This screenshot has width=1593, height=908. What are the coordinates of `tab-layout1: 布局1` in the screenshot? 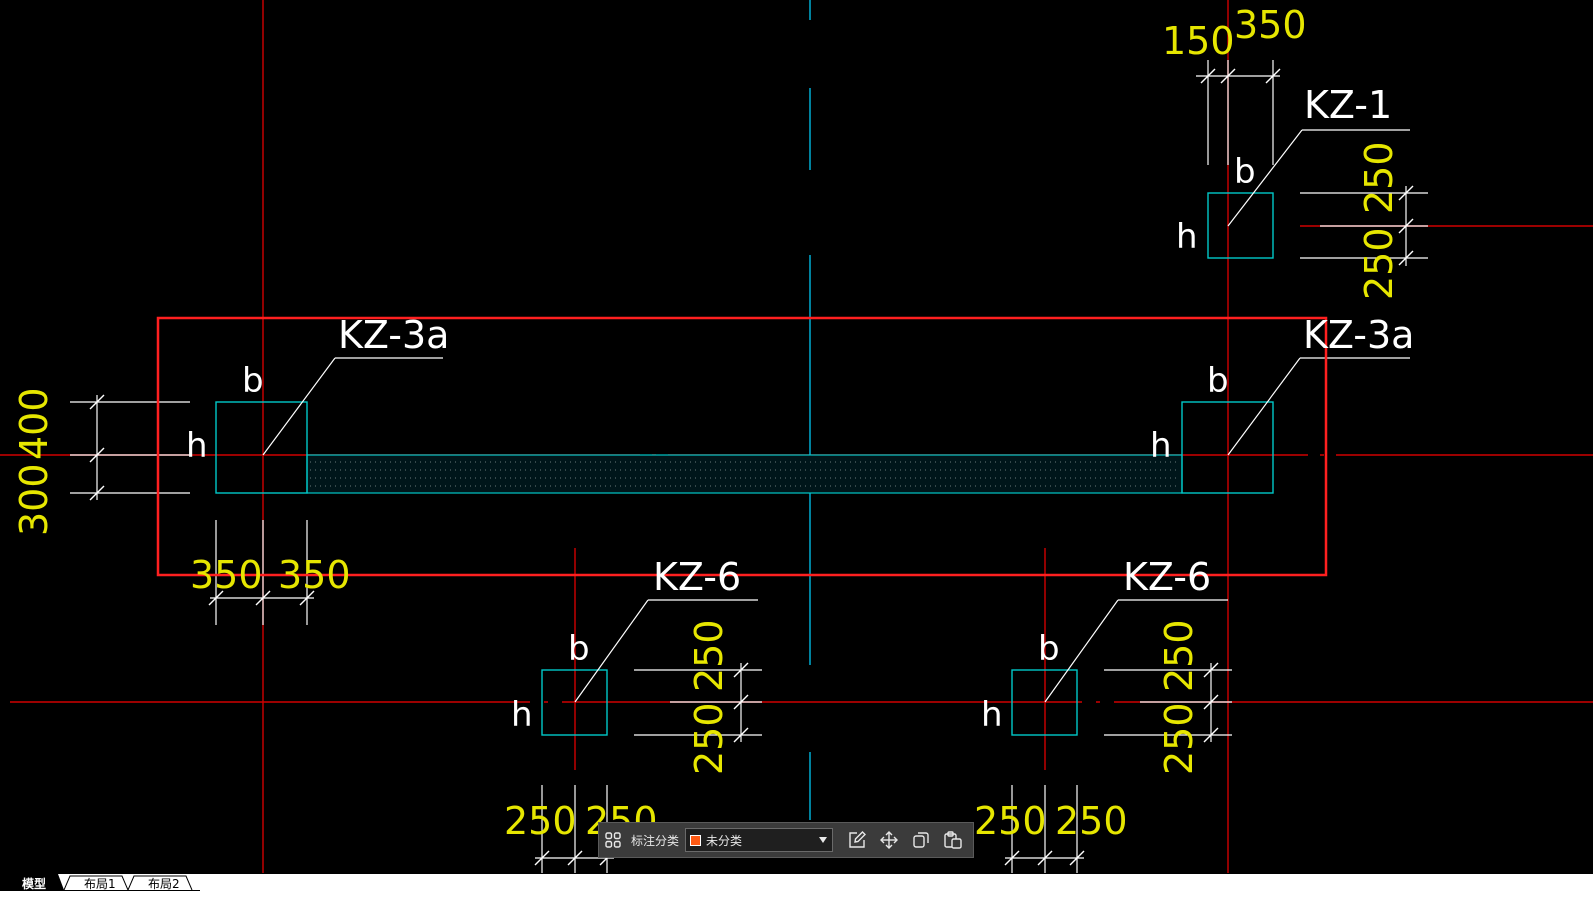 It's located at (100, 883).